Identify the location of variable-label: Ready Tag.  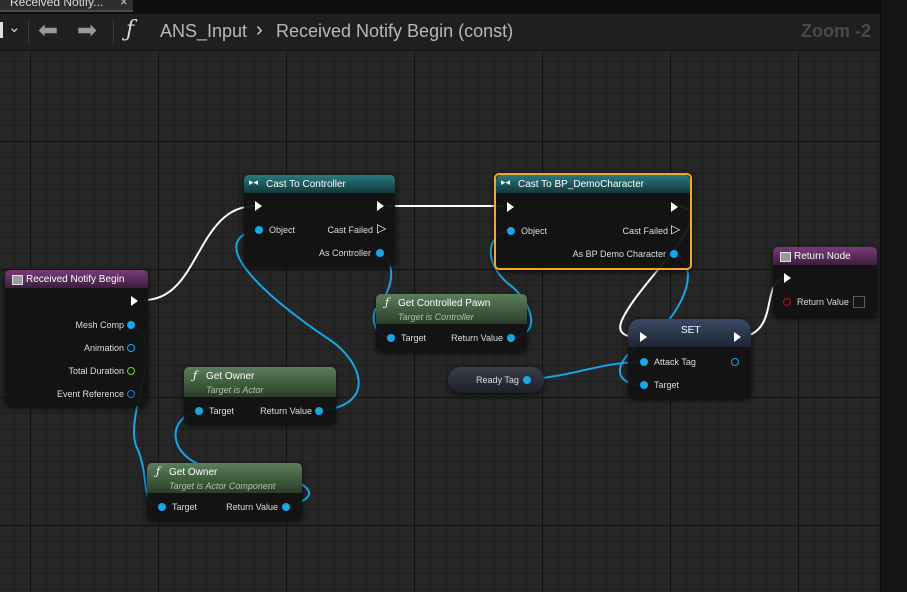
(497, 380).